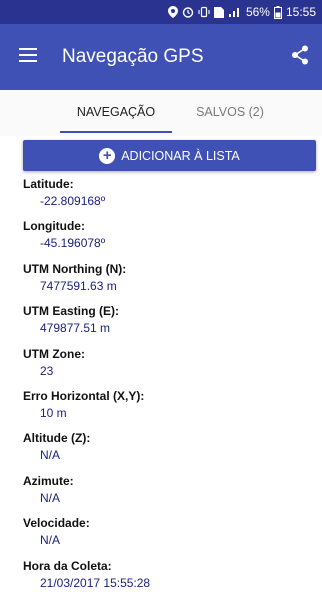 The image size is (322, 600). What do you see at coordinates (230, 112) in the screenshot?
I see `tab-salvos: SALVOS (2)` at bounding box center [230, 112].